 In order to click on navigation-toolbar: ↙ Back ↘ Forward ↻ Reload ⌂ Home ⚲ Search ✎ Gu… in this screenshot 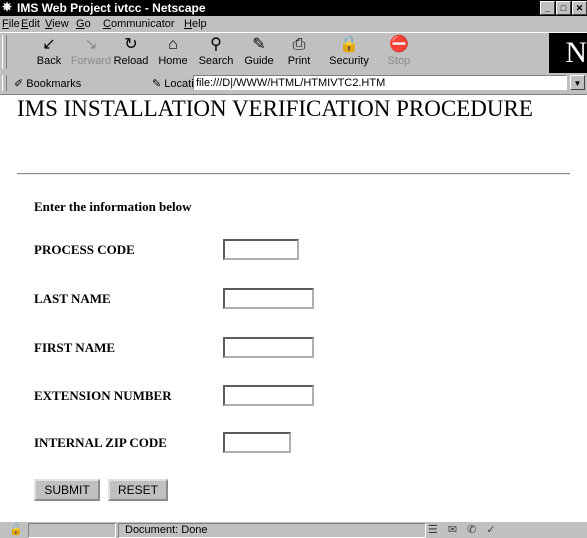, I will do `click(293, 53)`.